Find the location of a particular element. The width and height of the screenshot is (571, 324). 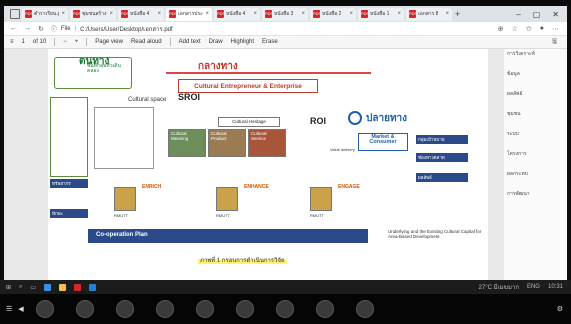

folder-icon is located at coordinates (63, 287).